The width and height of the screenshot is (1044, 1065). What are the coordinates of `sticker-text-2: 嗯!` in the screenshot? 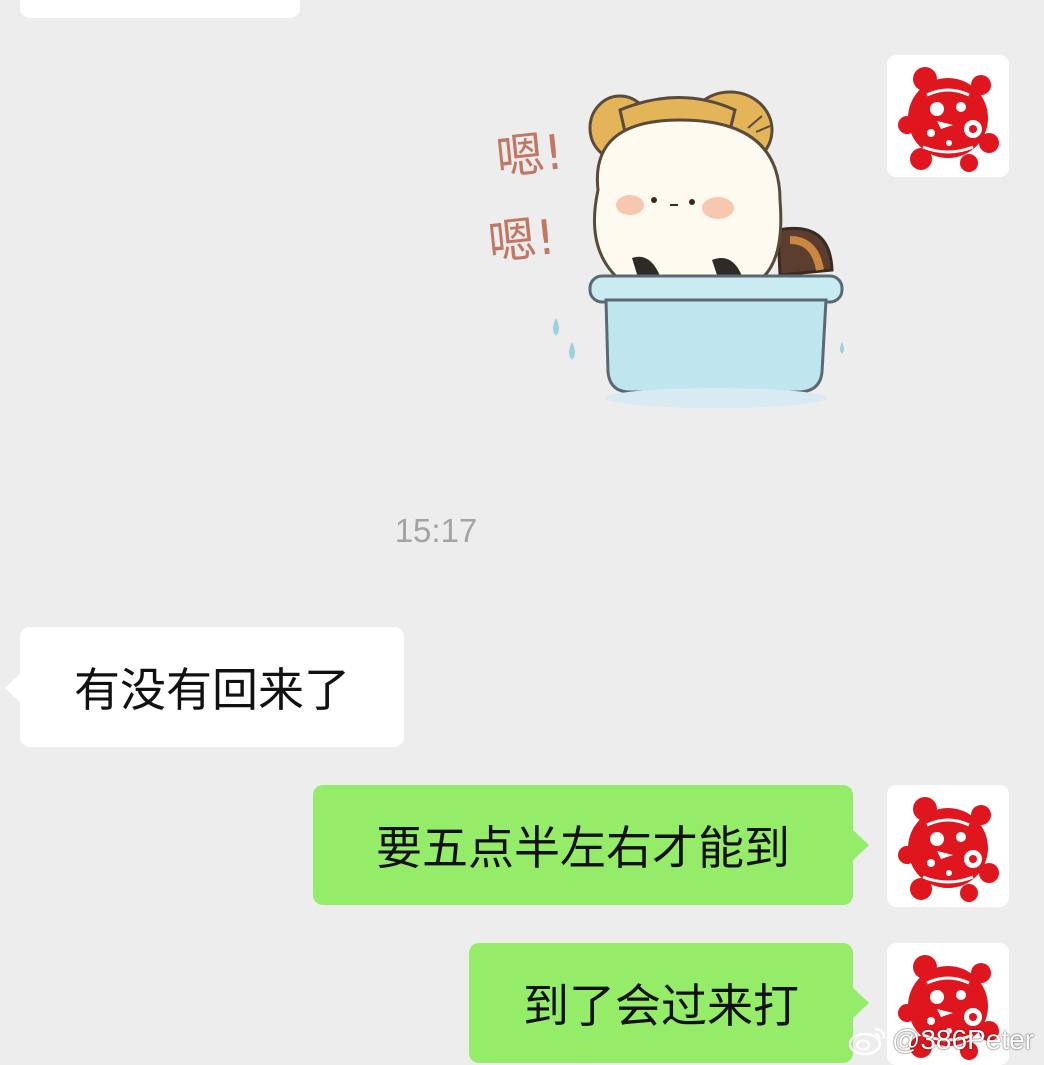 It's located at (521, 240).